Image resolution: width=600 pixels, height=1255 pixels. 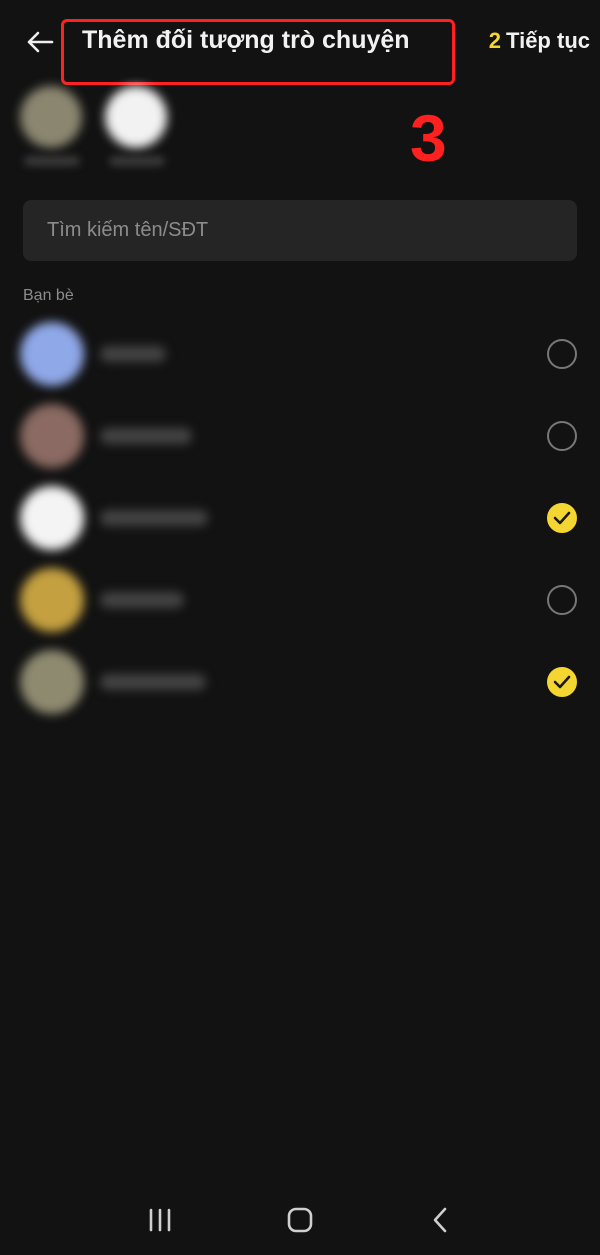 I want to click on system-navbar, so click(x=300, y=1220).